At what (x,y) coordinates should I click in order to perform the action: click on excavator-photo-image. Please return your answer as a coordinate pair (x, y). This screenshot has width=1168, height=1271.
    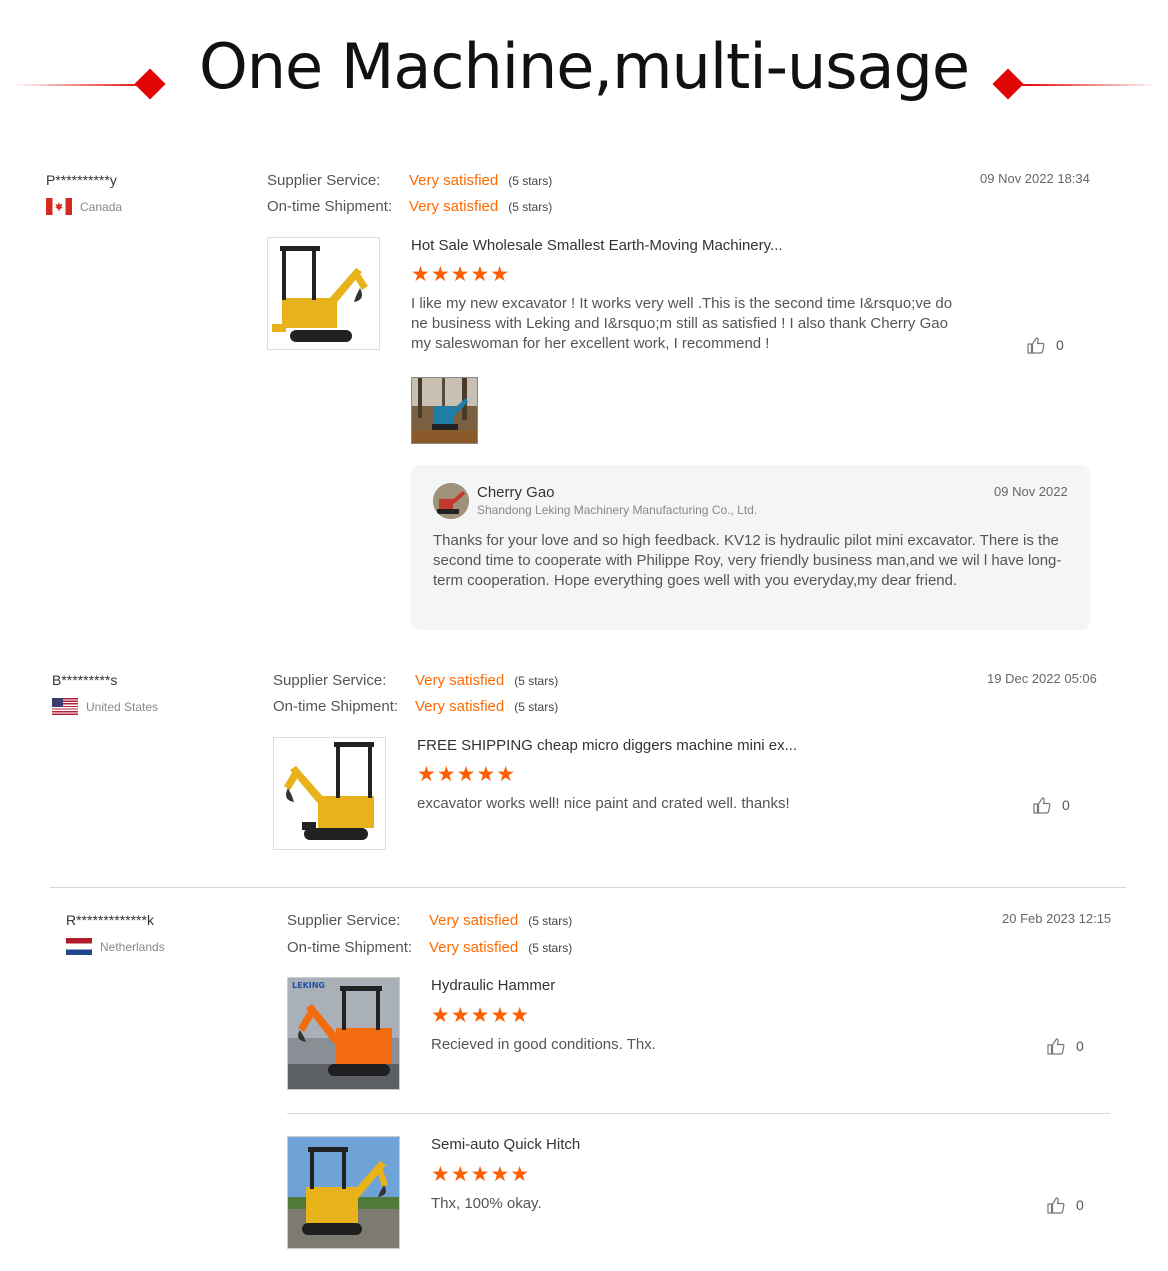
    Looking at the image, I should click on (444, 410).